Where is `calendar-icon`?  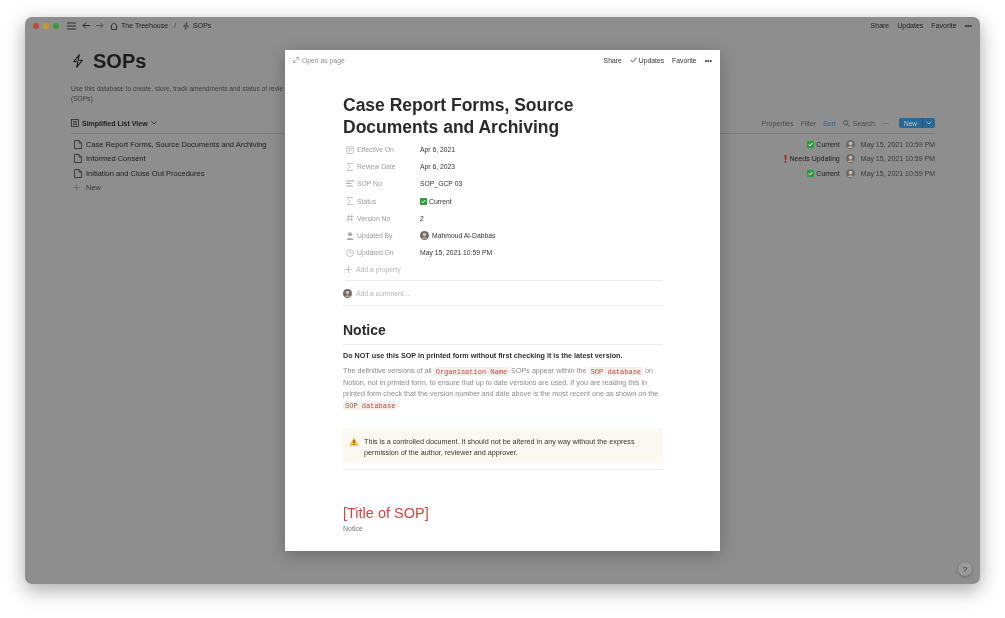 calendar-icon is located at coordinates (350, 149).